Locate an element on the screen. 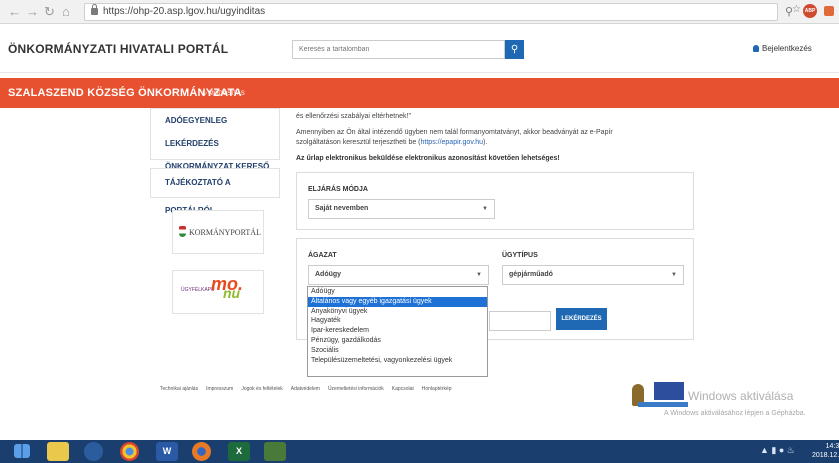 This screenshot has width=839, height=463. epapir-link: https://epapir.gov.hu is located at coordinates (452, 142).